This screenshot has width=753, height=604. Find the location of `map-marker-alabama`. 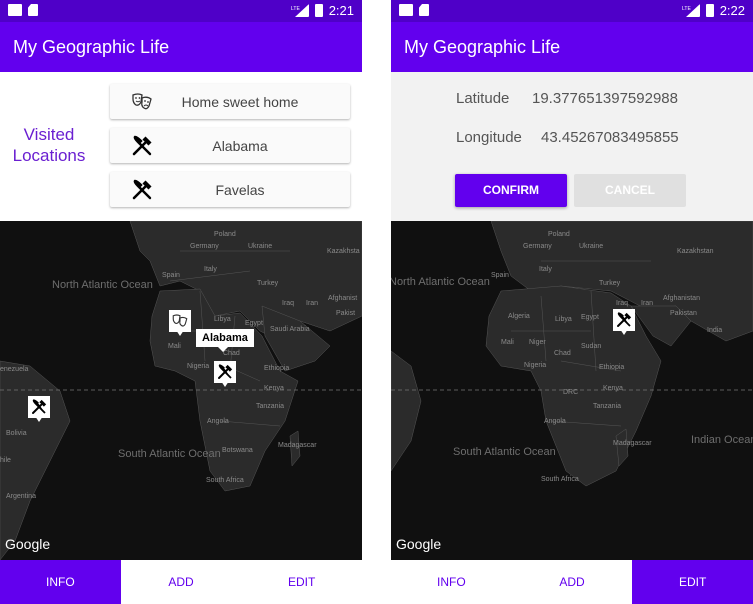

map-marker-alabama is located at coordinates (225, 374).